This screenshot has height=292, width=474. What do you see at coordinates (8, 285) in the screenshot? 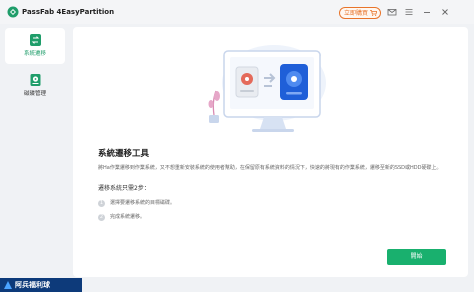
I see `watermark-logo-icon` at bounding box center [8, 285].